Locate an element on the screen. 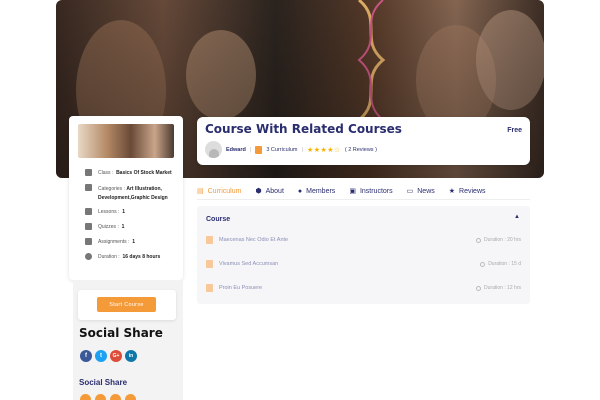  lesson-duration: Duration : 15 d is located at coordinates (504, 264).